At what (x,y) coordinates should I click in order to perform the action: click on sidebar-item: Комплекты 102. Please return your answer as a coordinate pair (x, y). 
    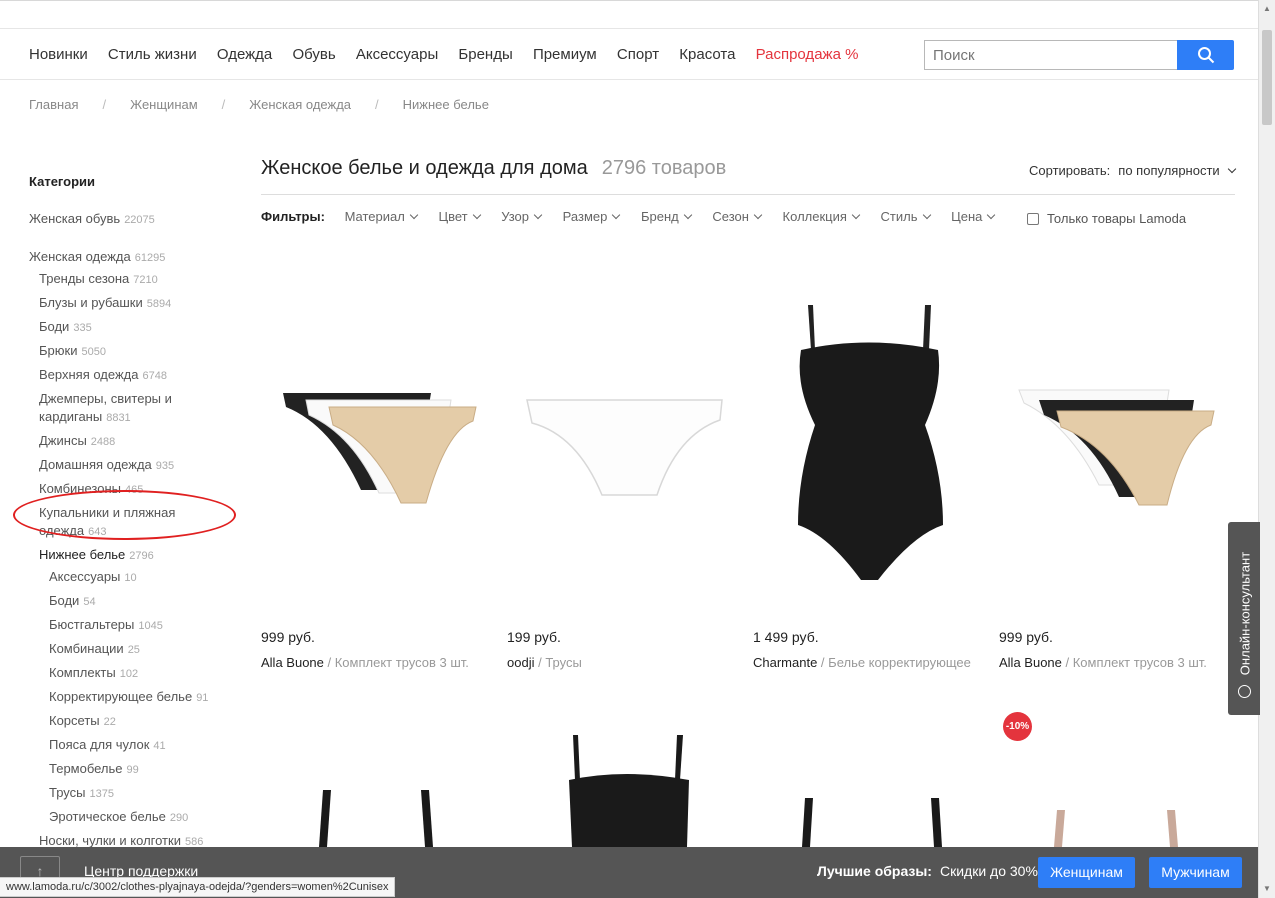
    Looking at the image, I should click on (93, 673).